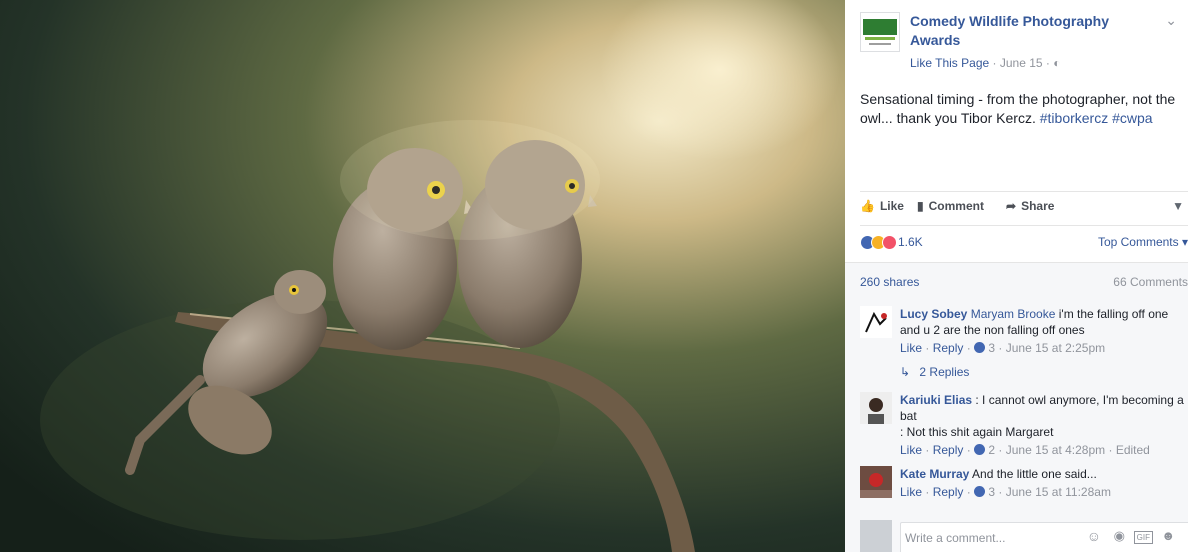 The width and height of the screenshot is (1188, 552). What do you see at coordinates (1150, 282) in the screenshot?
I see `comments-count: 66 Comments` at bounding box center [1150, 282].